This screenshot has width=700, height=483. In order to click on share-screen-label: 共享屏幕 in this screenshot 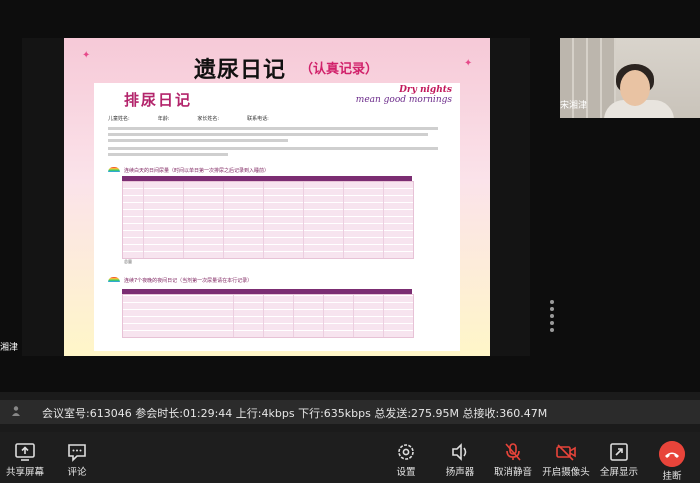, I will do `click(24, 472)`.